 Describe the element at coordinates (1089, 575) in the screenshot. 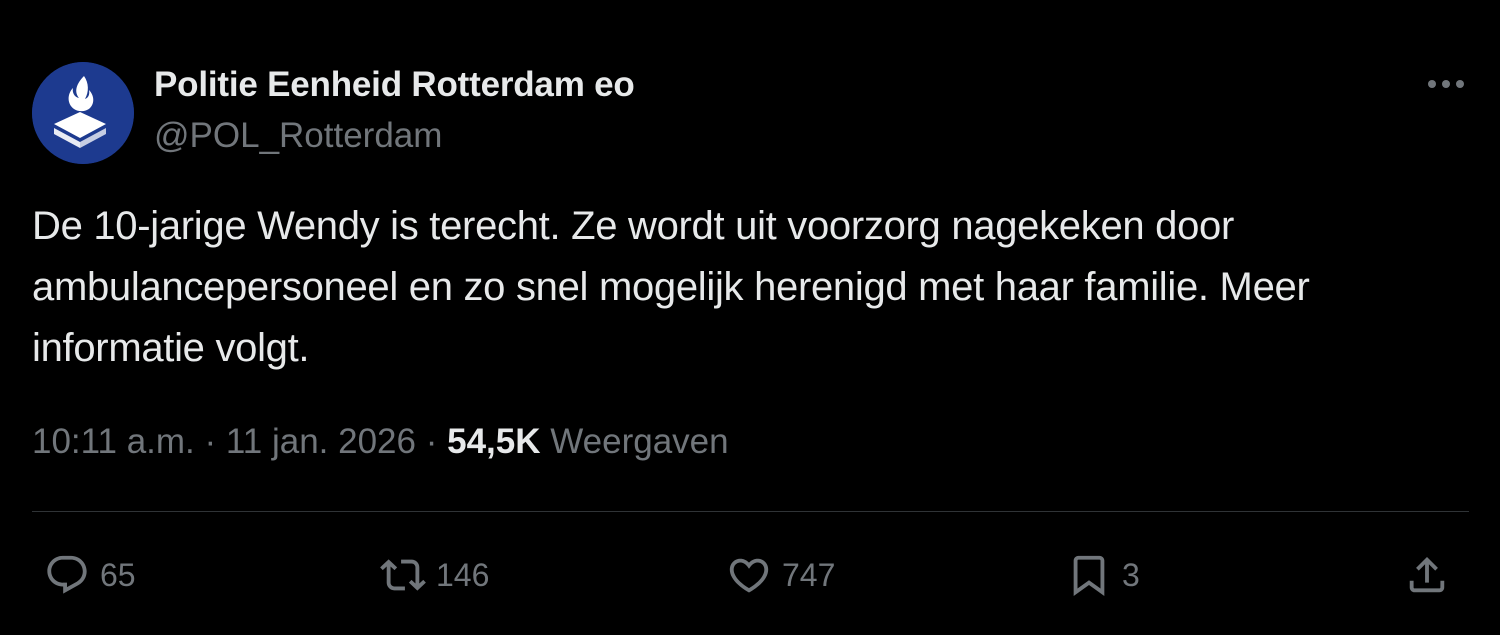

I see `bookmark-icon` at that location.